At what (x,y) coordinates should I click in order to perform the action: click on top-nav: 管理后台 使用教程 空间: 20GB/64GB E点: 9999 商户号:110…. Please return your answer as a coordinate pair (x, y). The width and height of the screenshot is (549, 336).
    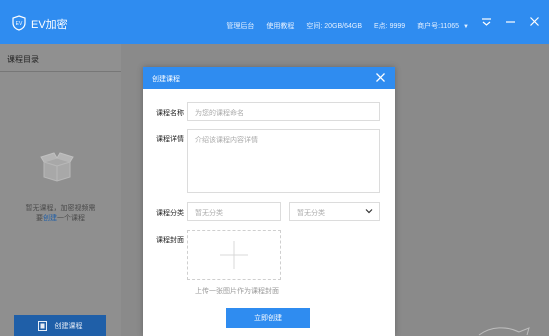
    Looking at the image, I should click on (347, 26).